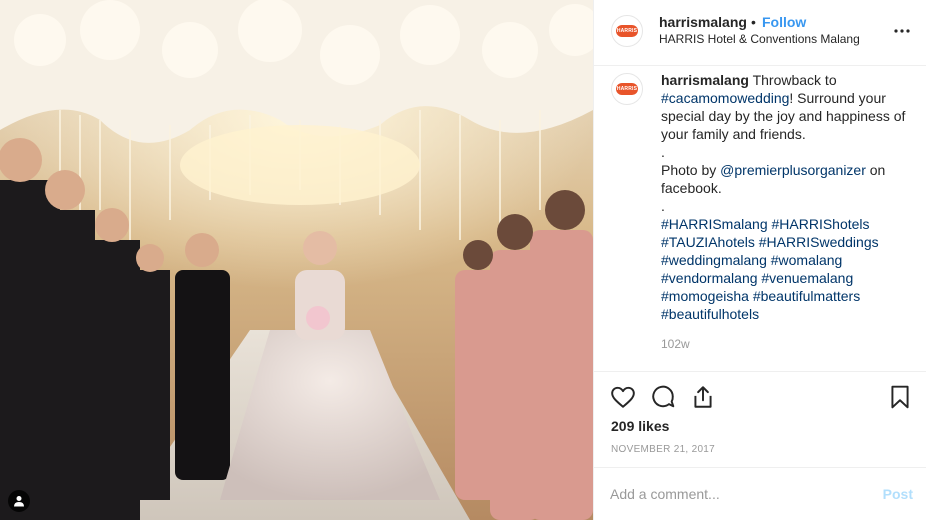 The image size is (926, 520). I want to click on comment-input, so click(735, 494).